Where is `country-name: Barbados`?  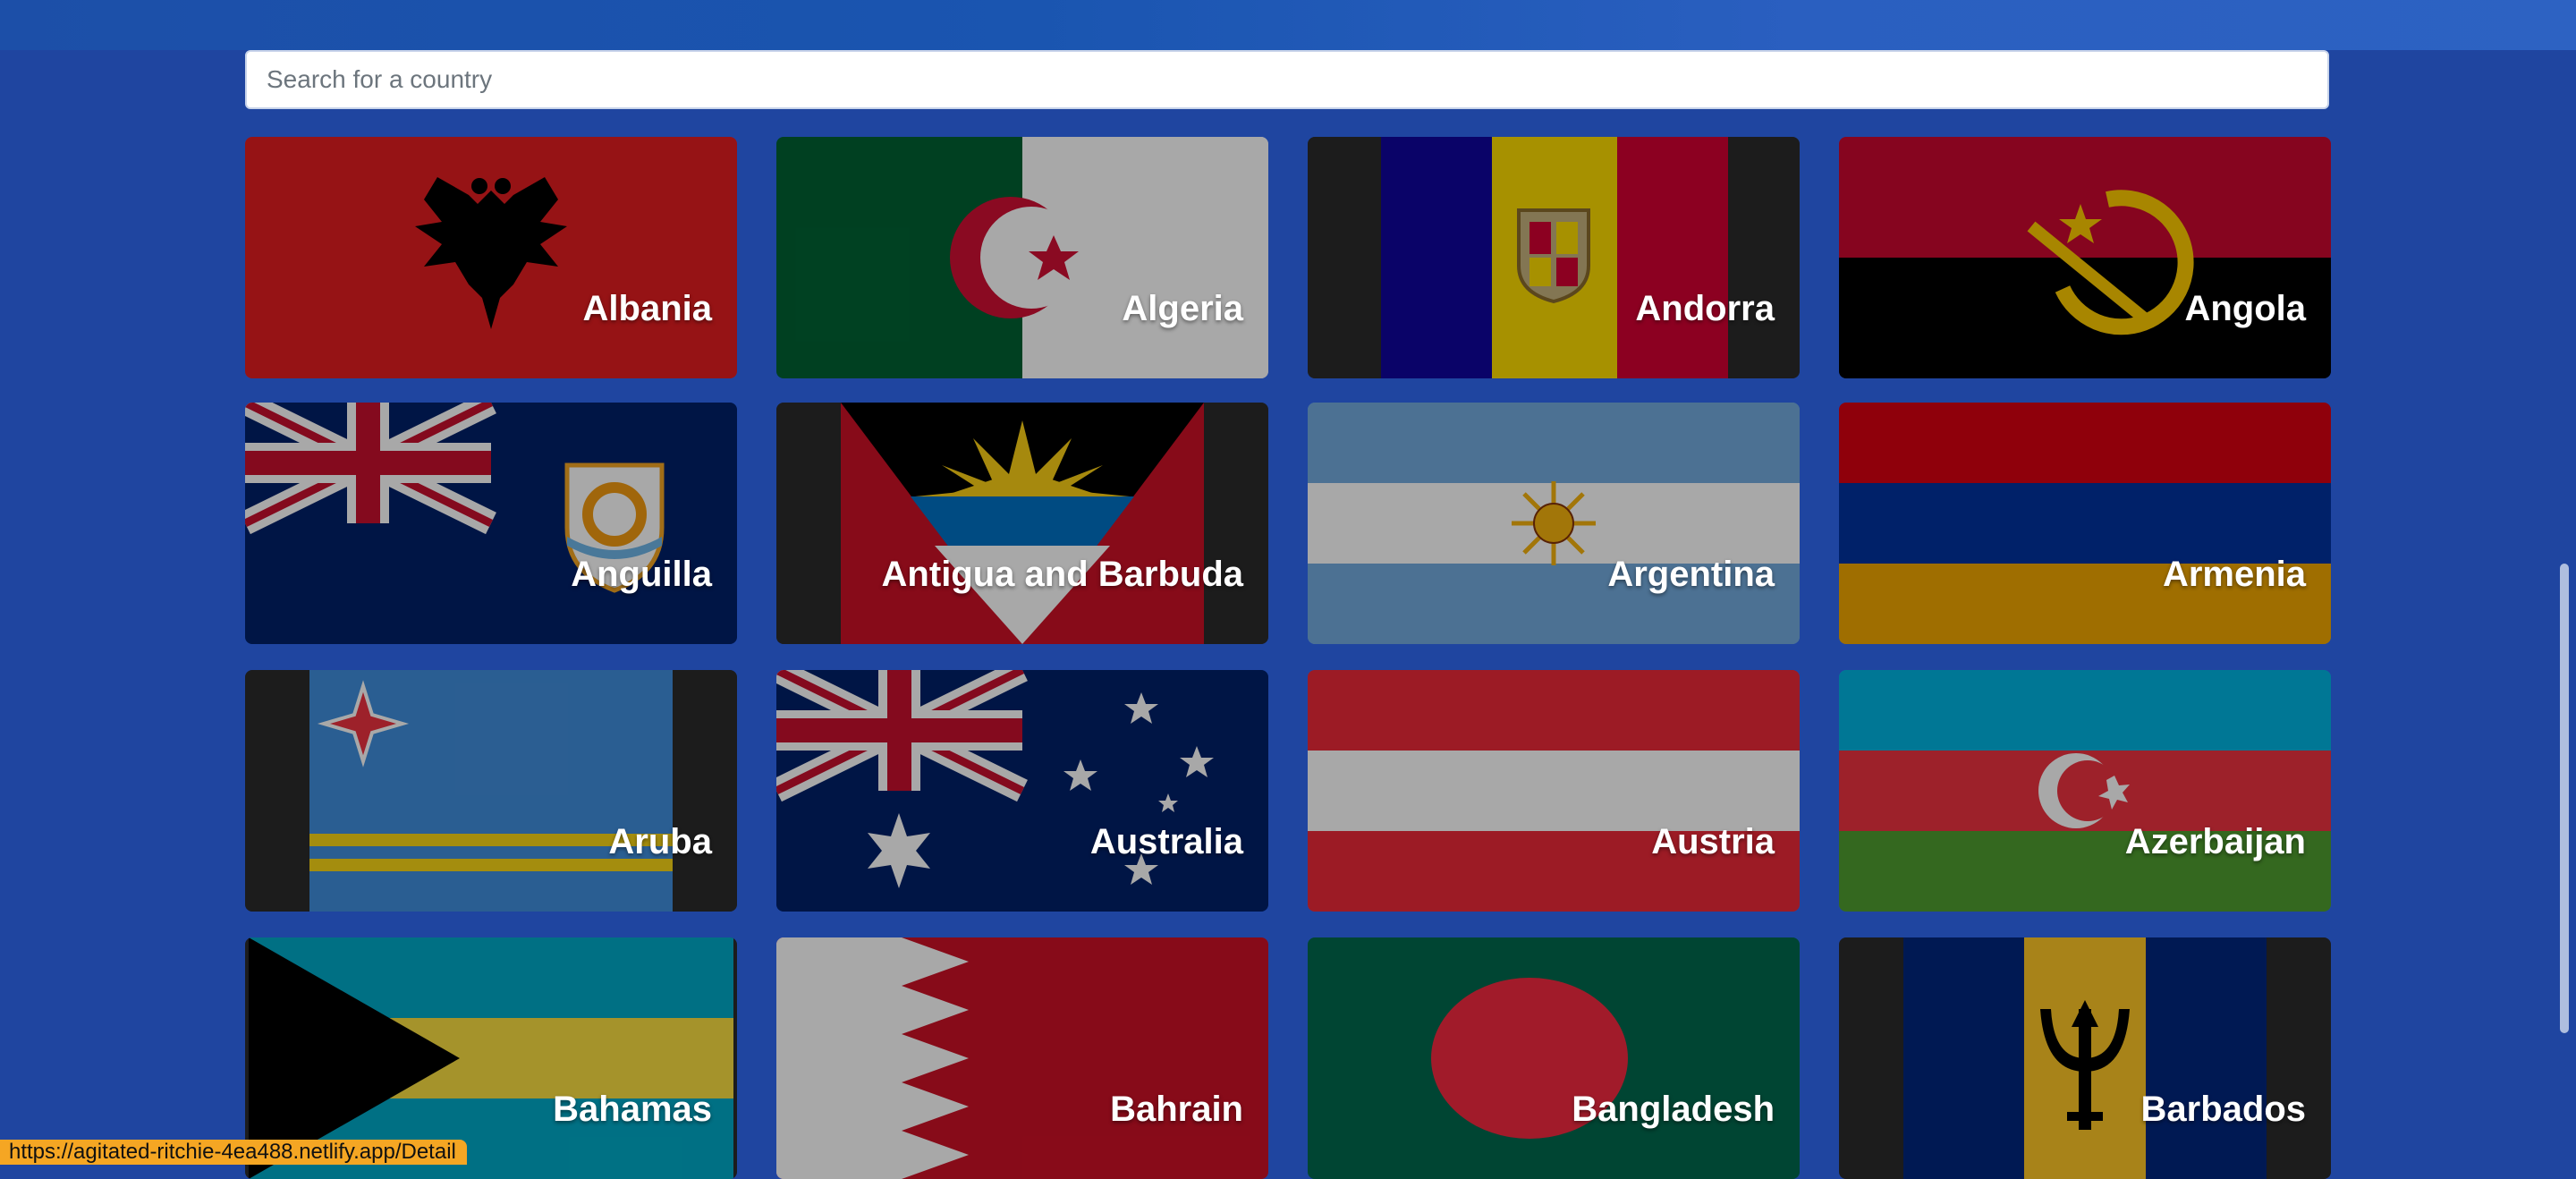 country-name: Barbados is located at coordinates (2223, 1110).